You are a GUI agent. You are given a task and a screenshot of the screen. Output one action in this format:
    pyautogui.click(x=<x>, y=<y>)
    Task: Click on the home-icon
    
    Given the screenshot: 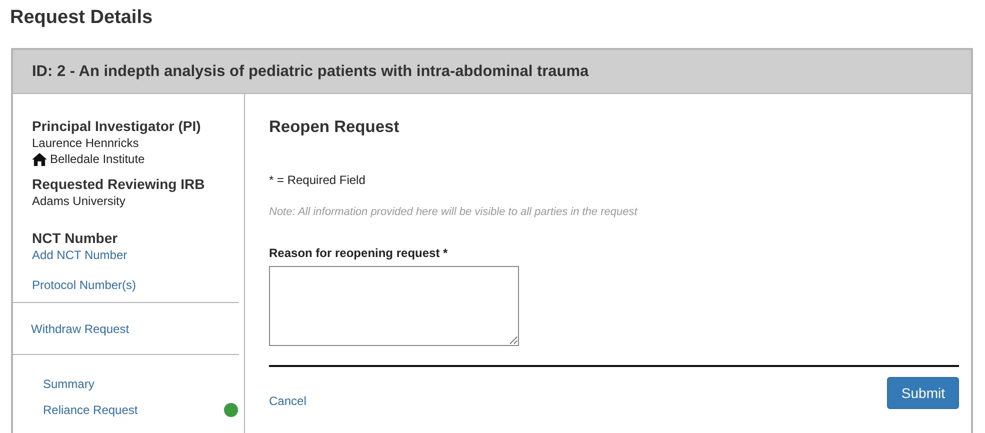 What is the action you would take?
    pyautogui.click(x=39, y=159)
    